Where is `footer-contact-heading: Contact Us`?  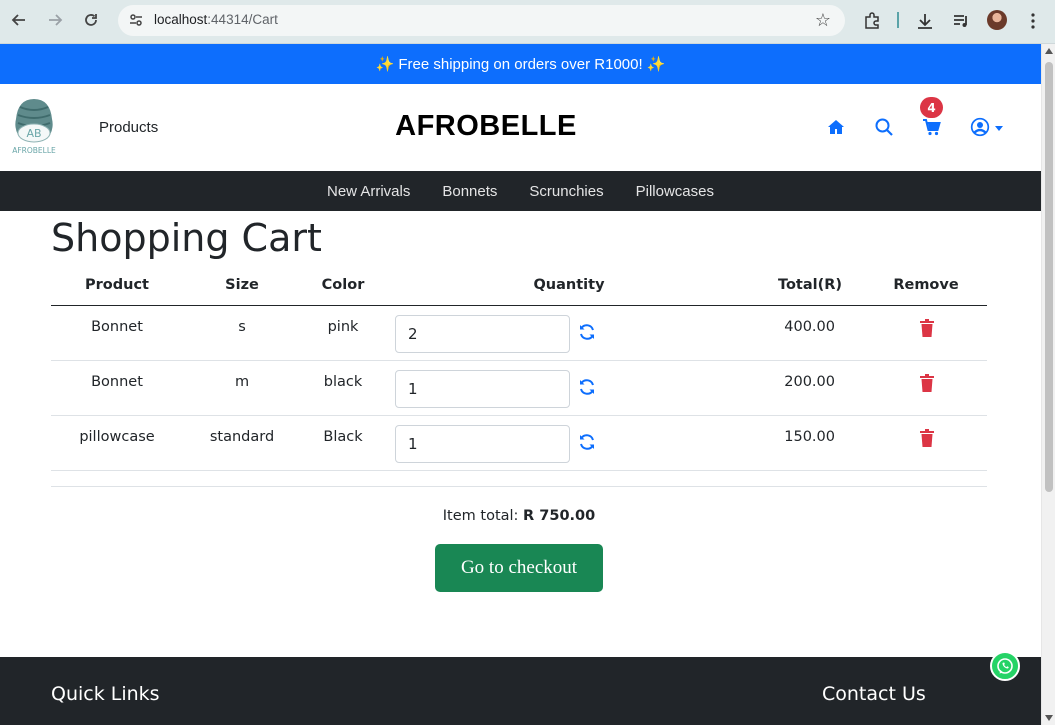 footer-contact-heading: Contact Us is located at coordinates (874, 694).